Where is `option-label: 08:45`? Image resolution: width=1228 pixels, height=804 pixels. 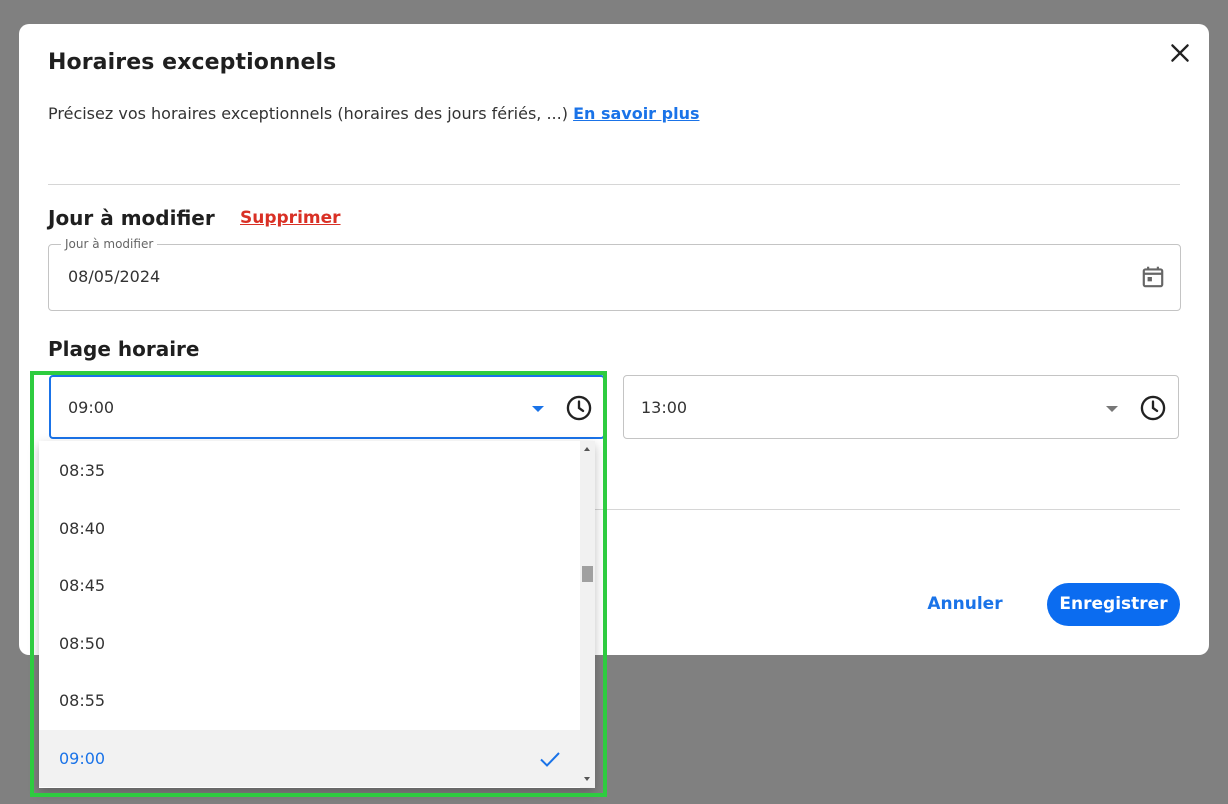 option-label: 08:45 is located at coordinates (82, 585).